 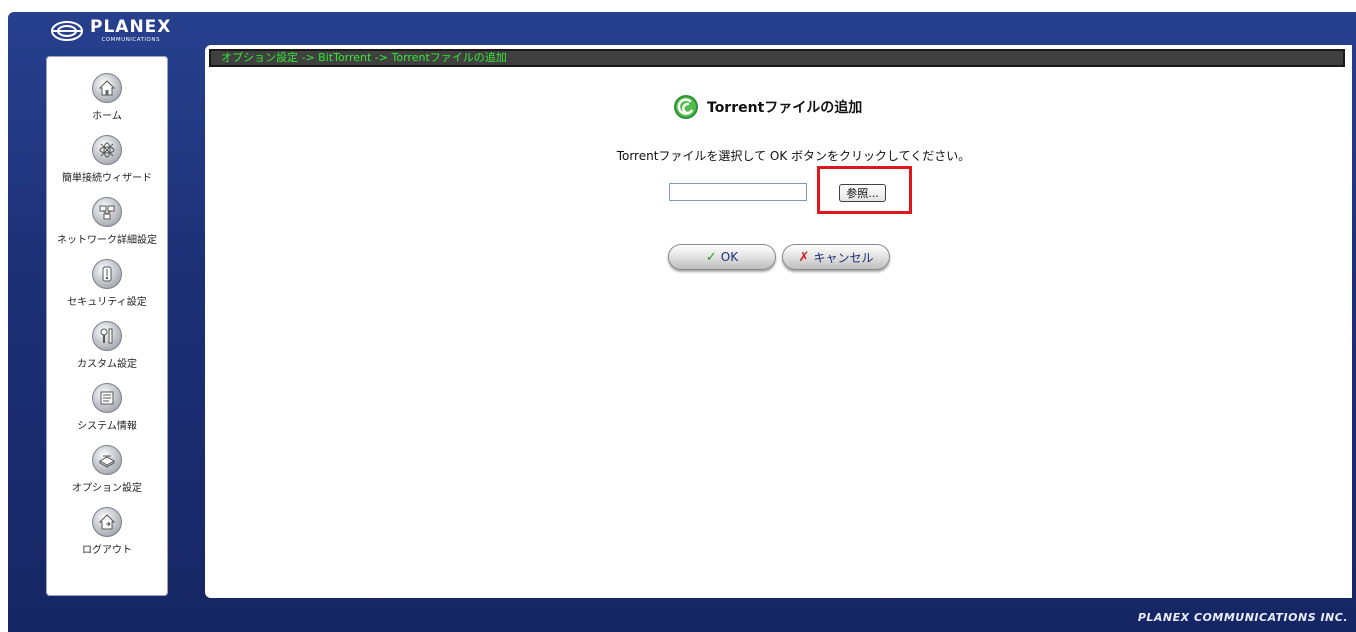 I want to click on home-icon, so click(x=107, y=88).